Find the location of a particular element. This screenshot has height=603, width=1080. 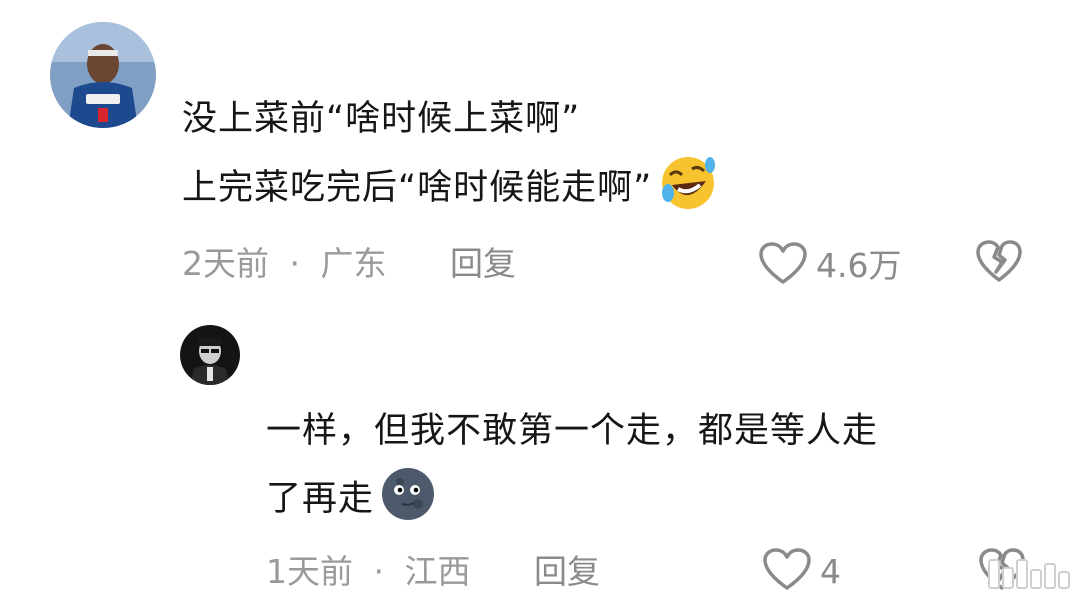

reply-meta: 1天前 · 江西 is located at coordinates (368, 572).